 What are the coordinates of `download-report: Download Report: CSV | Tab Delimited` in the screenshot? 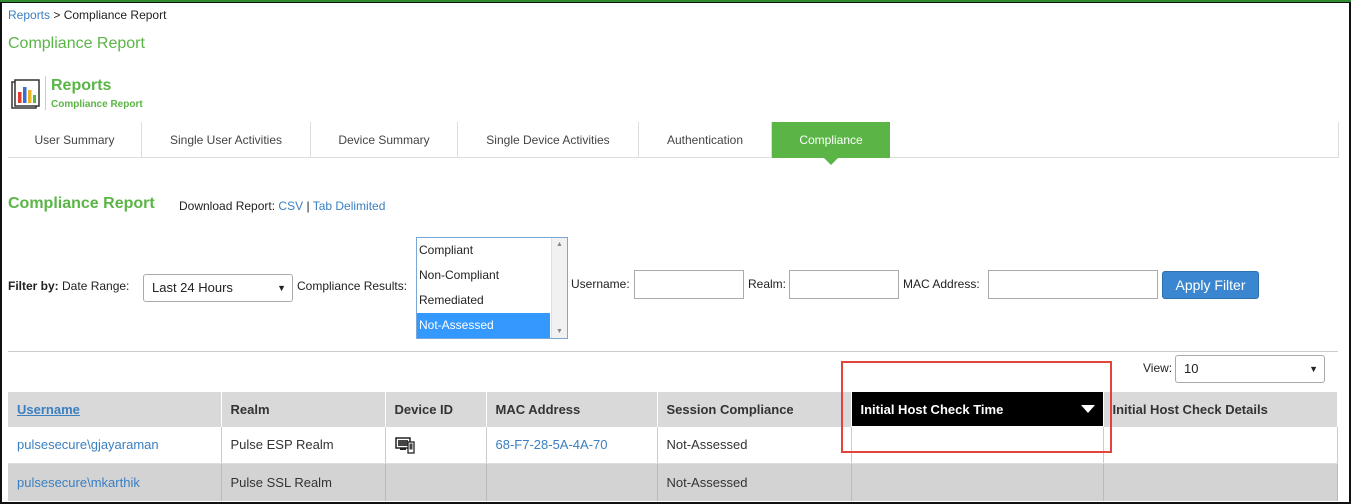 It's located at (282, 206).